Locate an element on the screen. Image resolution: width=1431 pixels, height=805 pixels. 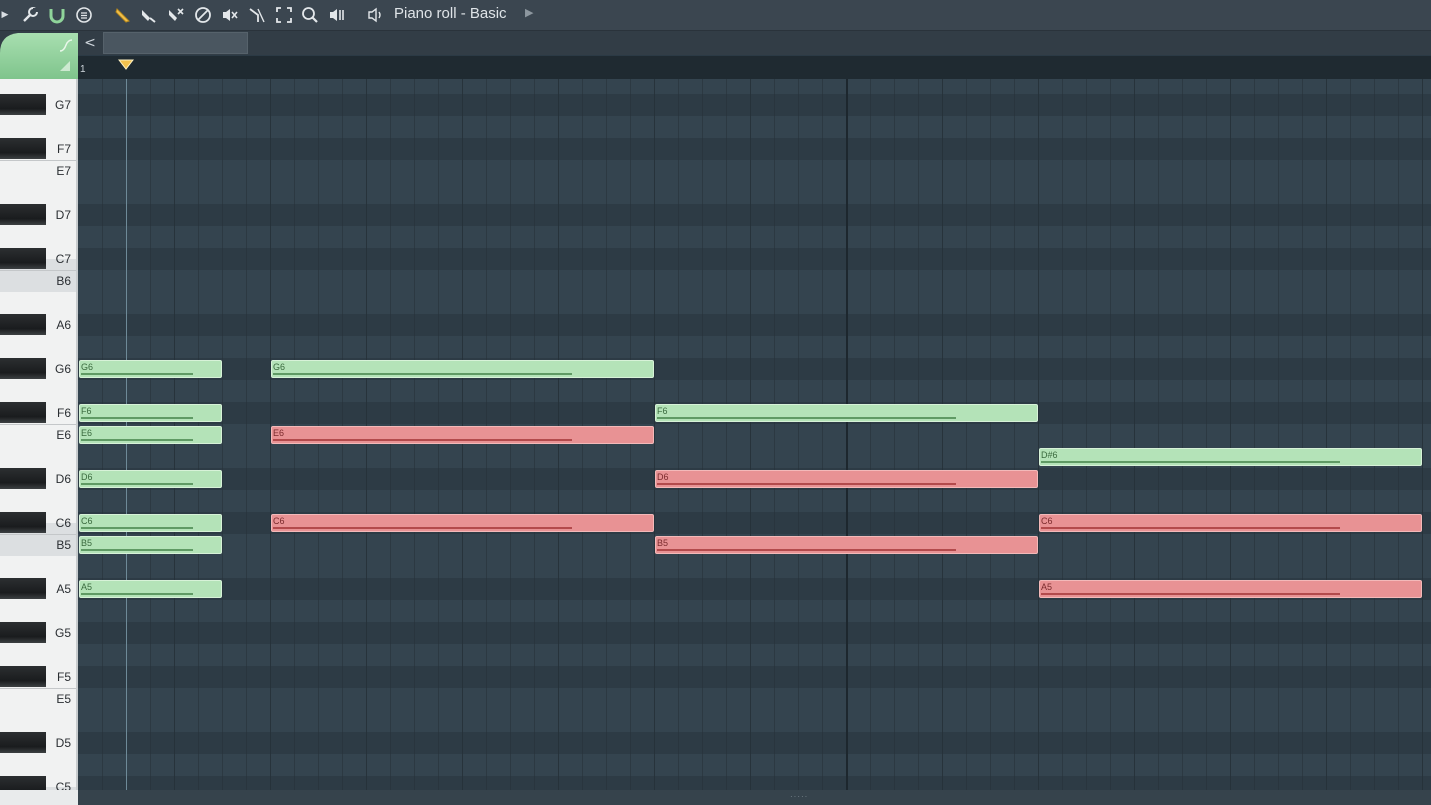
key-separator is located at coordinates (38, 160).